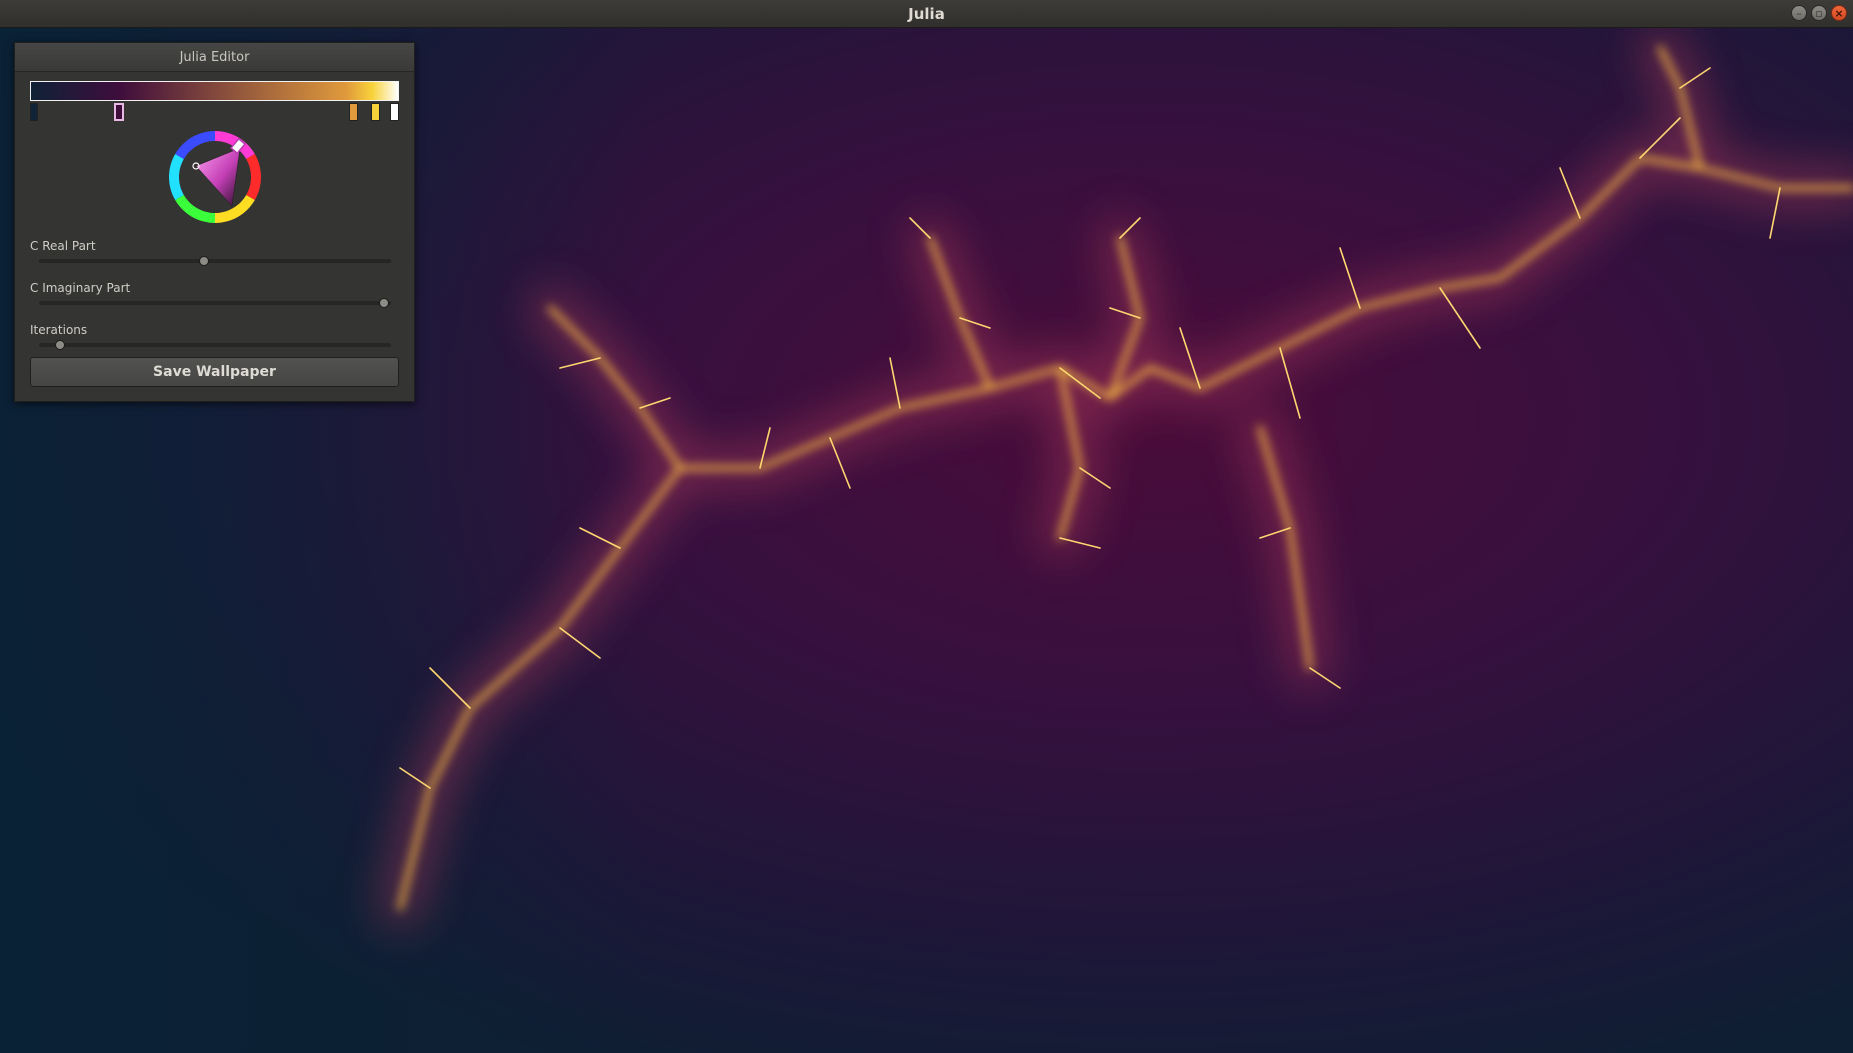 This screenshot has width=1853, height=1053. I want to click on maximize-icon: ▫, so click(1819, 13).